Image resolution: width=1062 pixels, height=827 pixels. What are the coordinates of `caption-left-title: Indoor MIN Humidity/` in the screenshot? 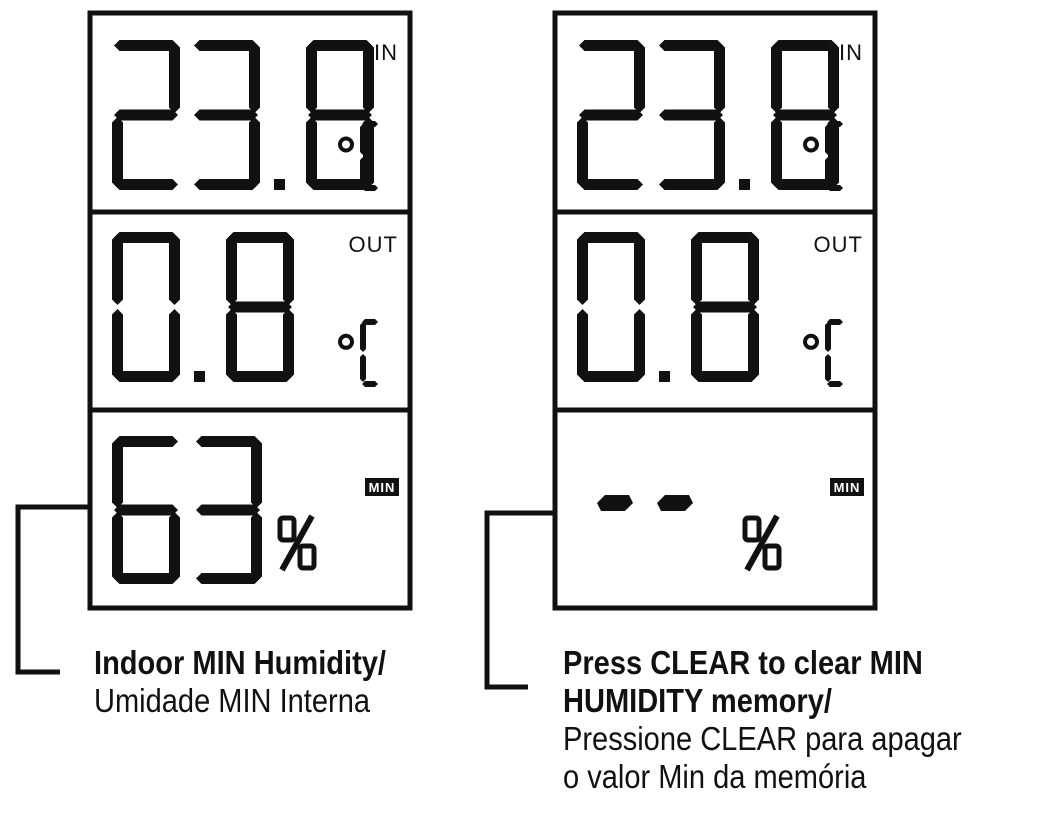 It's located at (240, 662).